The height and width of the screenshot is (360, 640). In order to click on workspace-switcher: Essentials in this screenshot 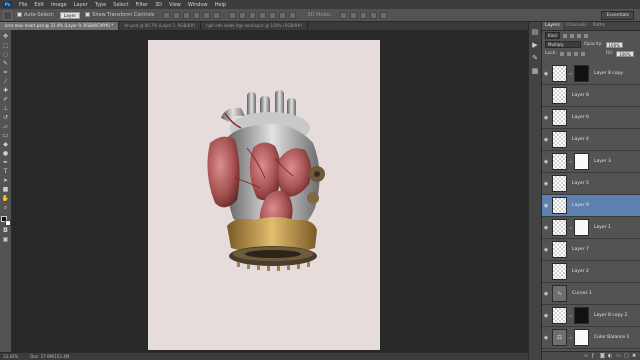, I will do `click(617, 15)`.